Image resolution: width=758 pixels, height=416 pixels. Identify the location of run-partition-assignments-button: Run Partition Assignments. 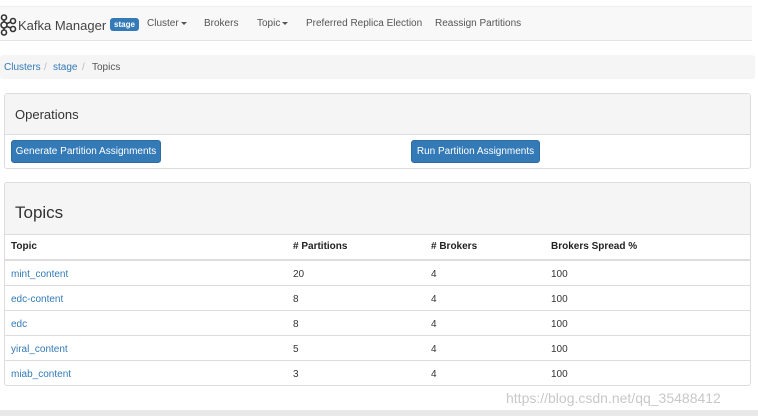
(475, 151).